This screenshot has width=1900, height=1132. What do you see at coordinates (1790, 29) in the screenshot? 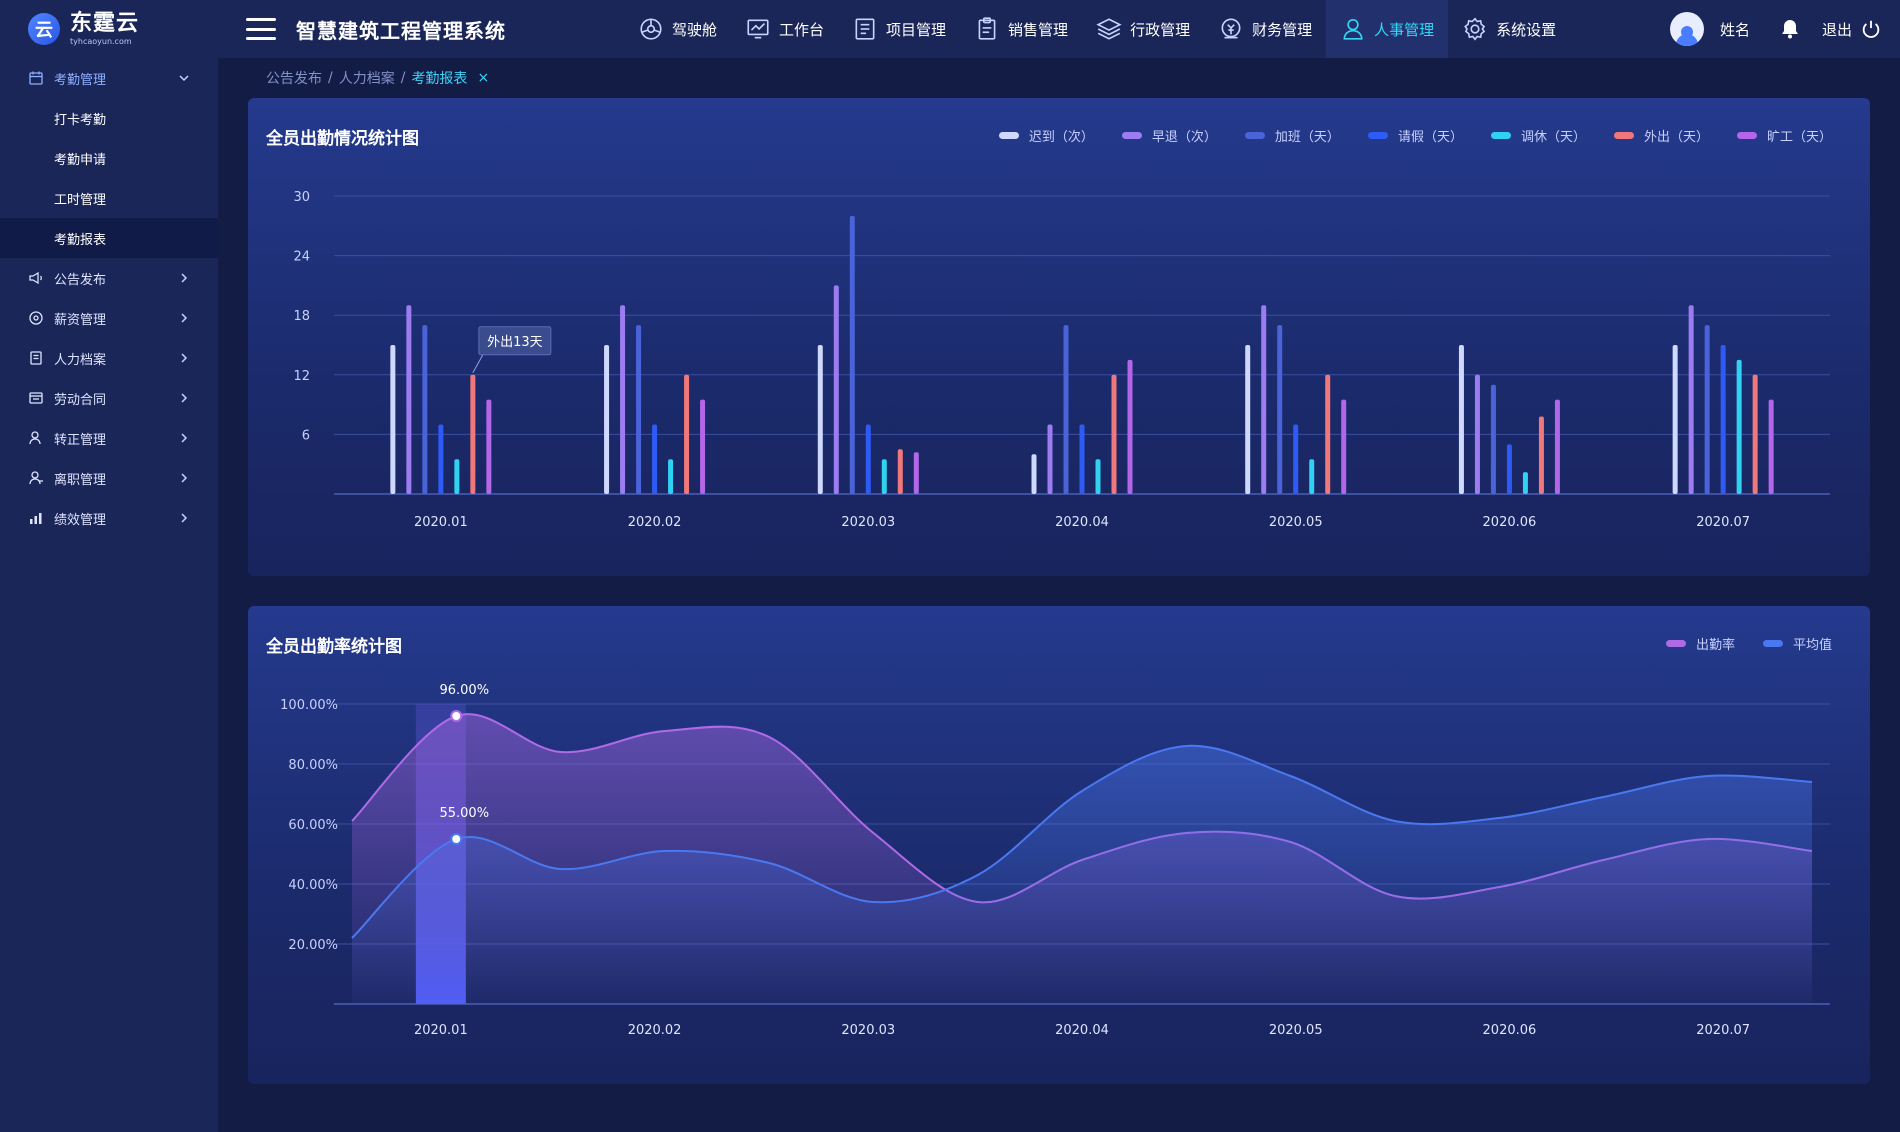
I see `bell-icon` at bounding box center [1790, 29].